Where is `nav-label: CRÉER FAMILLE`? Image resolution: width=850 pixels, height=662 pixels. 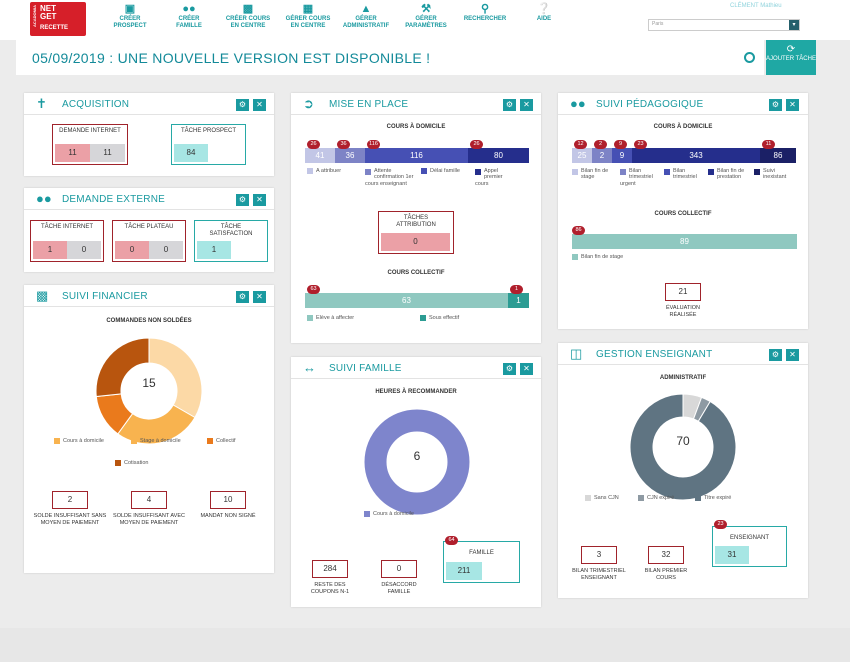 nav-label: CRÉER FAMILLE is located at coordinates (189, 22).